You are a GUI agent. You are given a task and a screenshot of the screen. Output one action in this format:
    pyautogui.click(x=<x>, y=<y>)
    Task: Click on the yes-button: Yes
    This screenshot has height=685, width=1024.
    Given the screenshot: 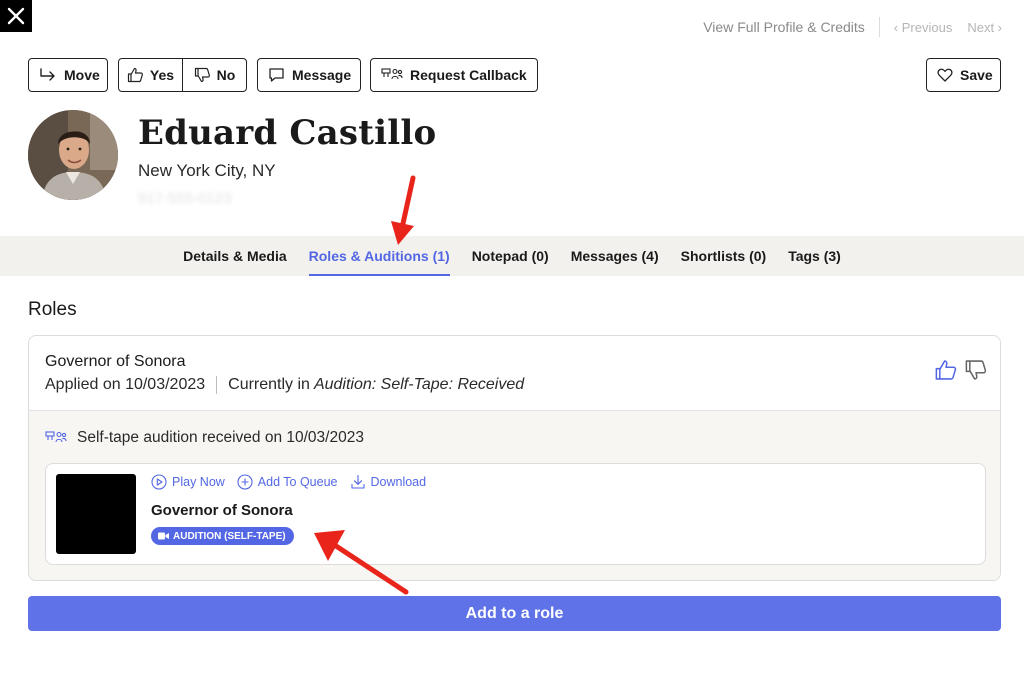 What is the action you would take?
    pyautogui.click(x=150, y=75)
    